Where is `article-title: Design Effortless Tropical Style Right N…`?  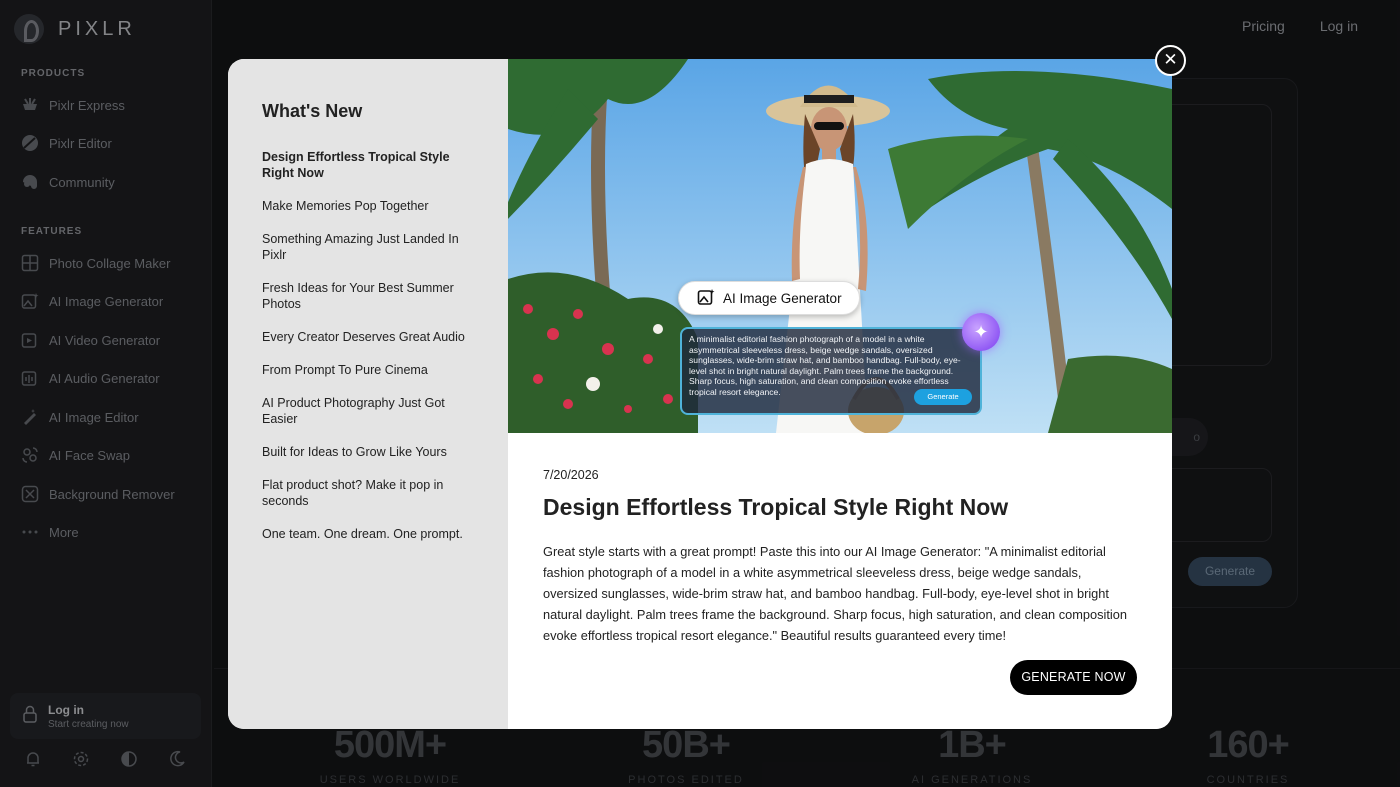
article-title: Design Effortless Tropical Style Right N… is located at coordinates (776, 507).